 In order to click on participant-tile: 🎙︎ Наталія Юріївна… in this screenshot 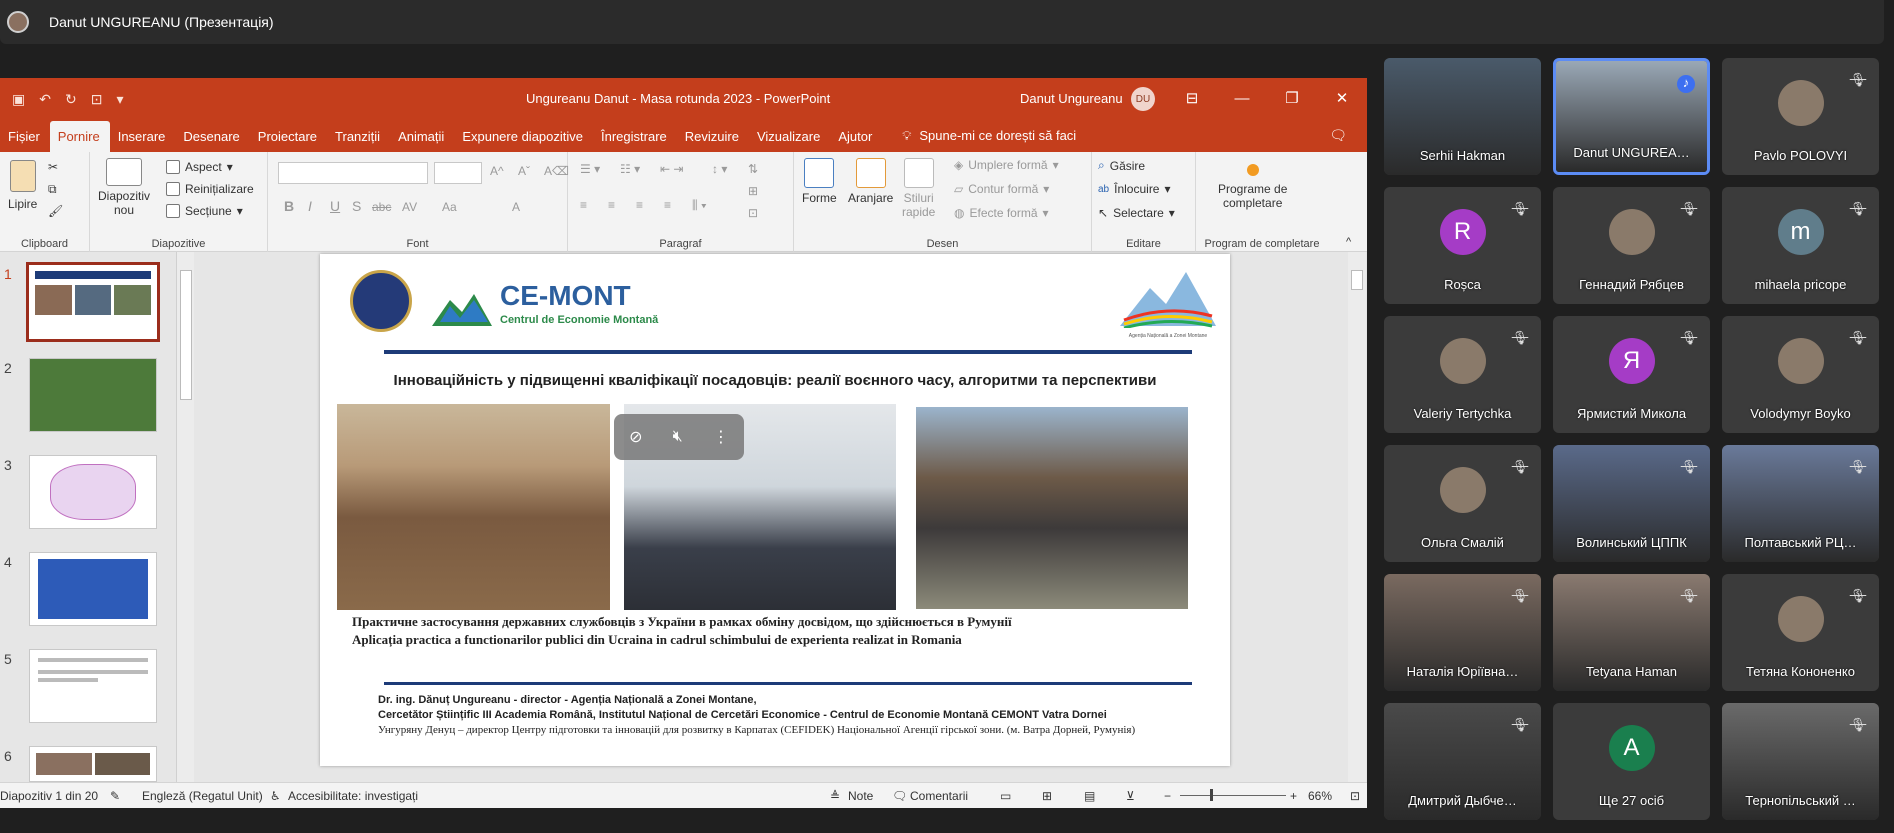, I will do `click(1462, 632)`.